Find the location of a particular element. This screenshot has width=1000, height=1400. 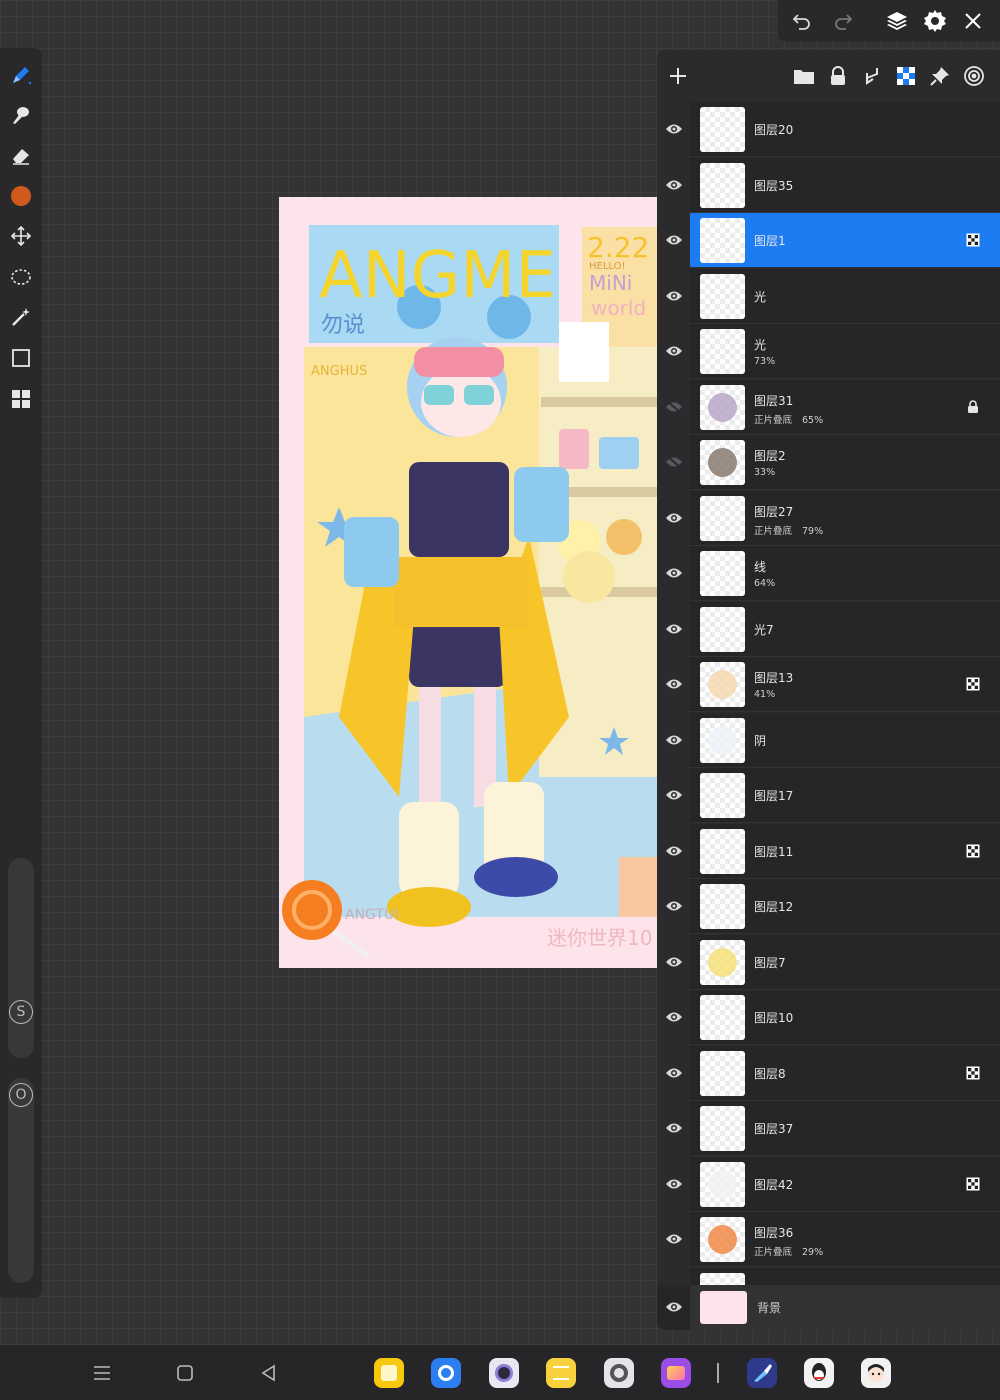

layer-row: 图层1 is located at coordinates (828, 240).